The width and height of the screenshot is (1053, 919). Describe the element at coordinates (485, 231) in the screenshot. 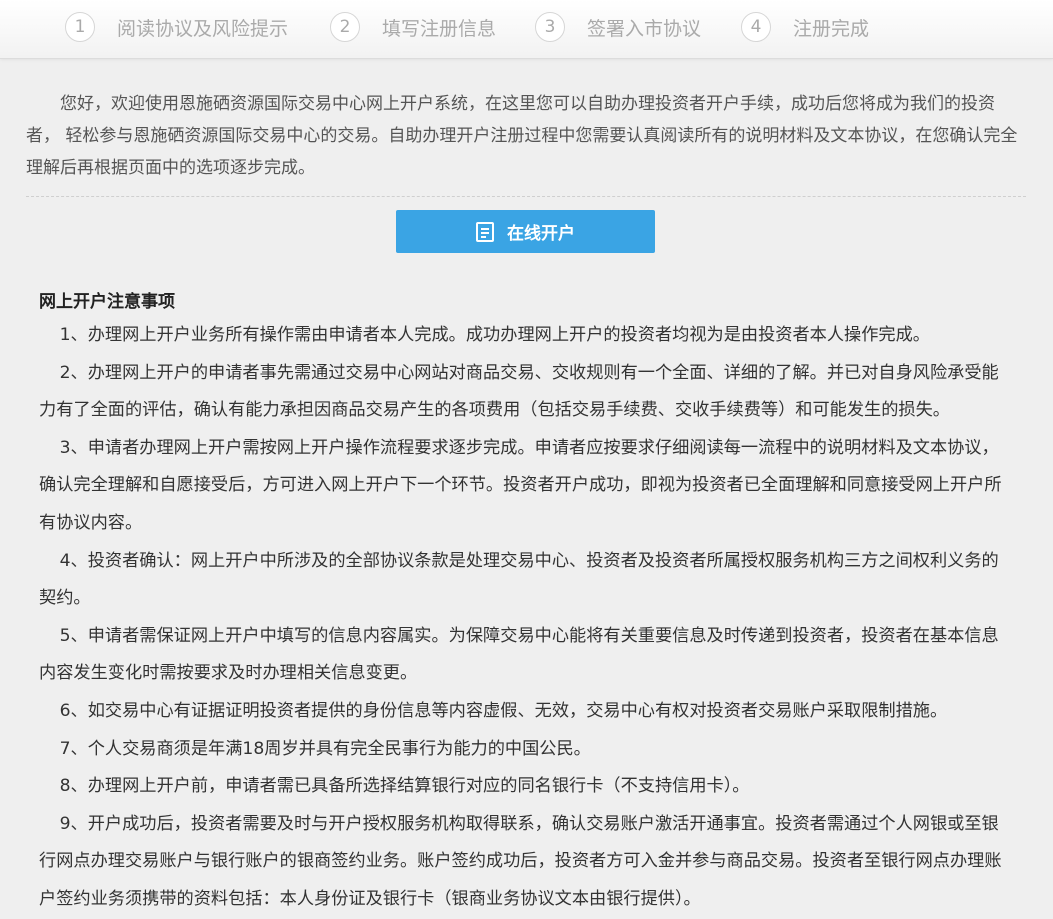

I see `document-icon` at that location.